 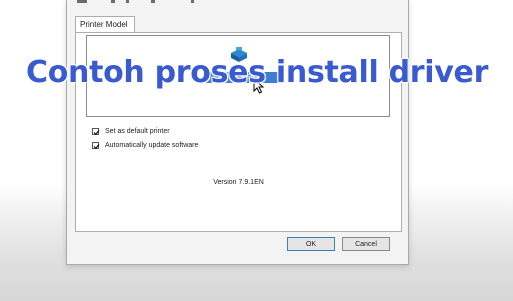 I want to click on default-printer-label: Set as default printer, so click(x=137, y=131).